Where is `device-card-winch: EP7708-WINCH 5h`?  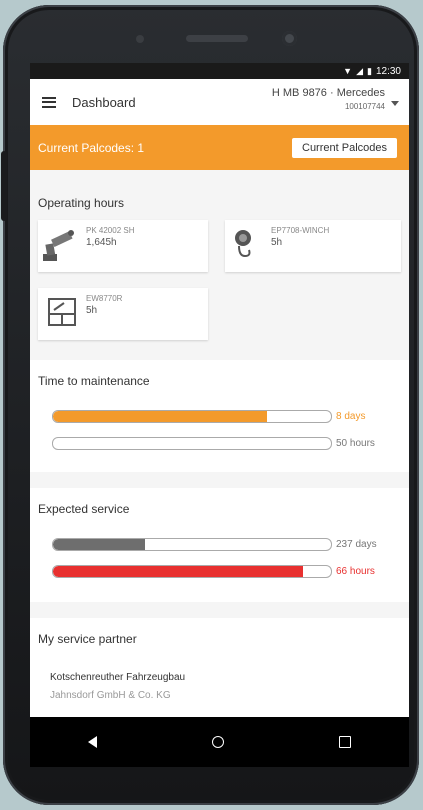 device-card-winch: EP7708-WINCH 5h is located at coordinates (313, 246).